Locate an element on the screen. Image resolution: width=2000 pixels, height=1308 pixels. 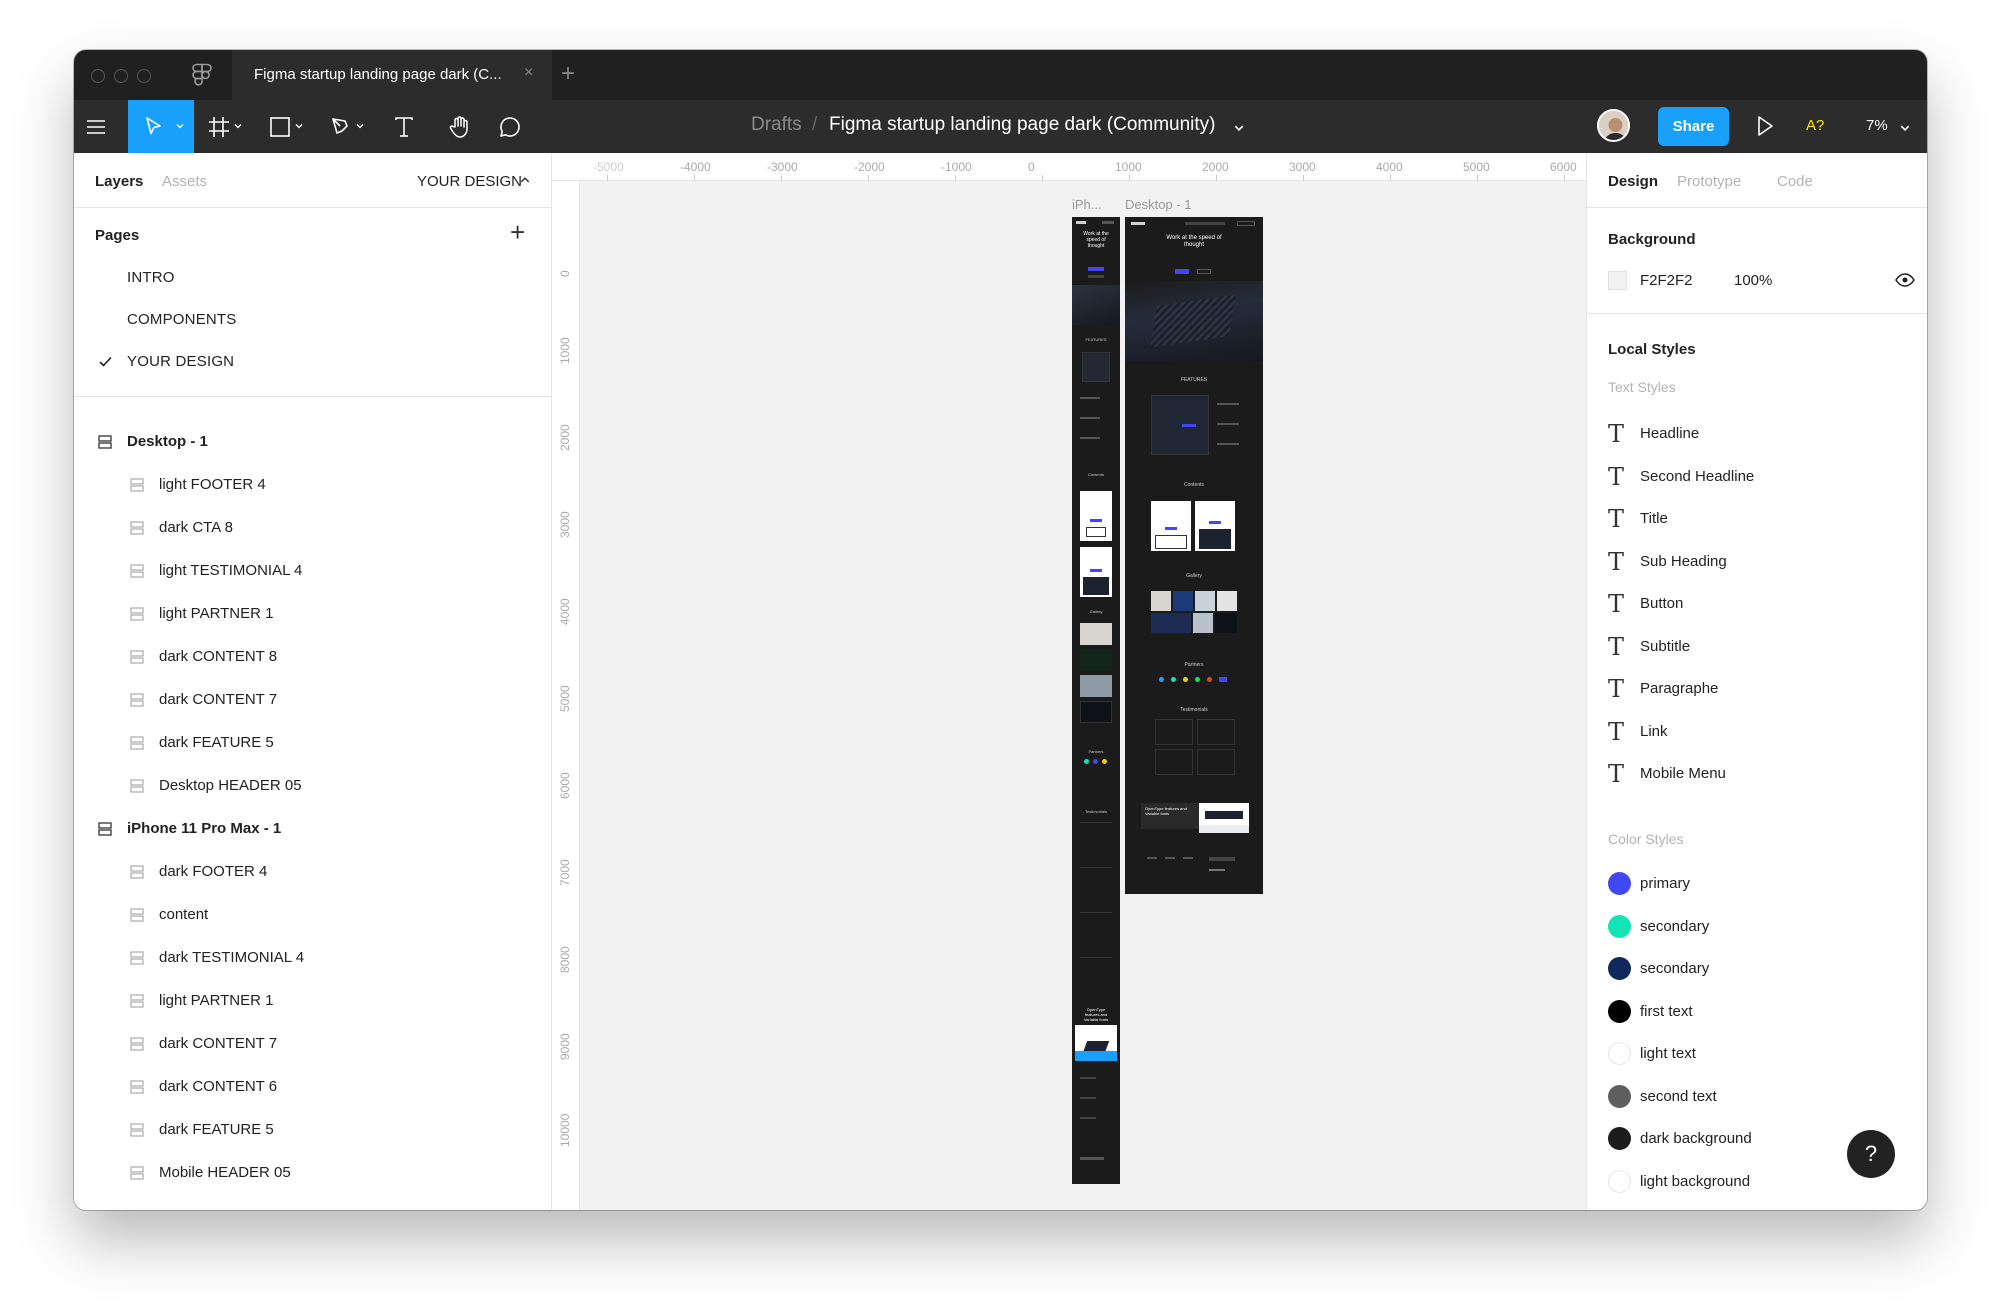
layer-item: Mobile HEADER 05 is located at coordinates (225, 1172).